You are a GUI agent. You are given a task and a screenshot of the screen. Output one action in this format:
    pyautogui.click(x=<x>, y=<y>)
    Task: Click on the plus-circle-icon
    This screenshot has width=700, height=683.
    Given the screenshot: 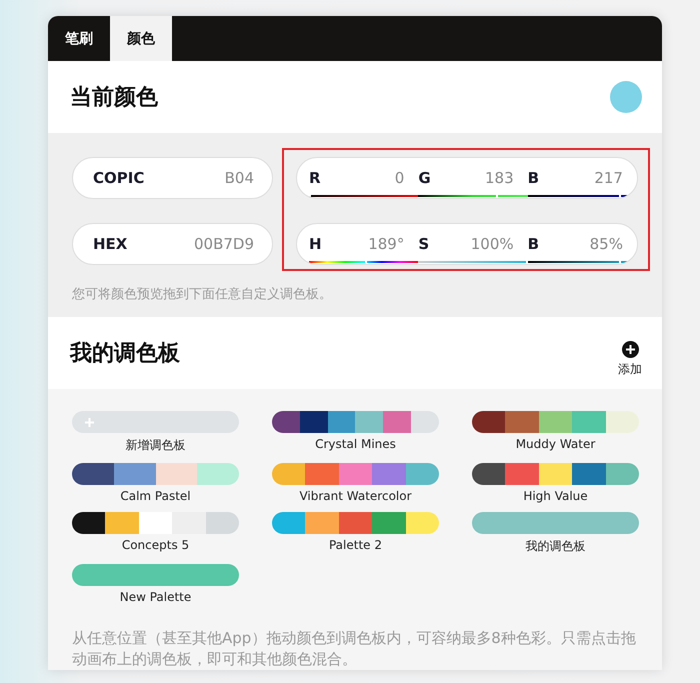 What is the action you would take?
    pyautogui.click(x=630, y=349)
    